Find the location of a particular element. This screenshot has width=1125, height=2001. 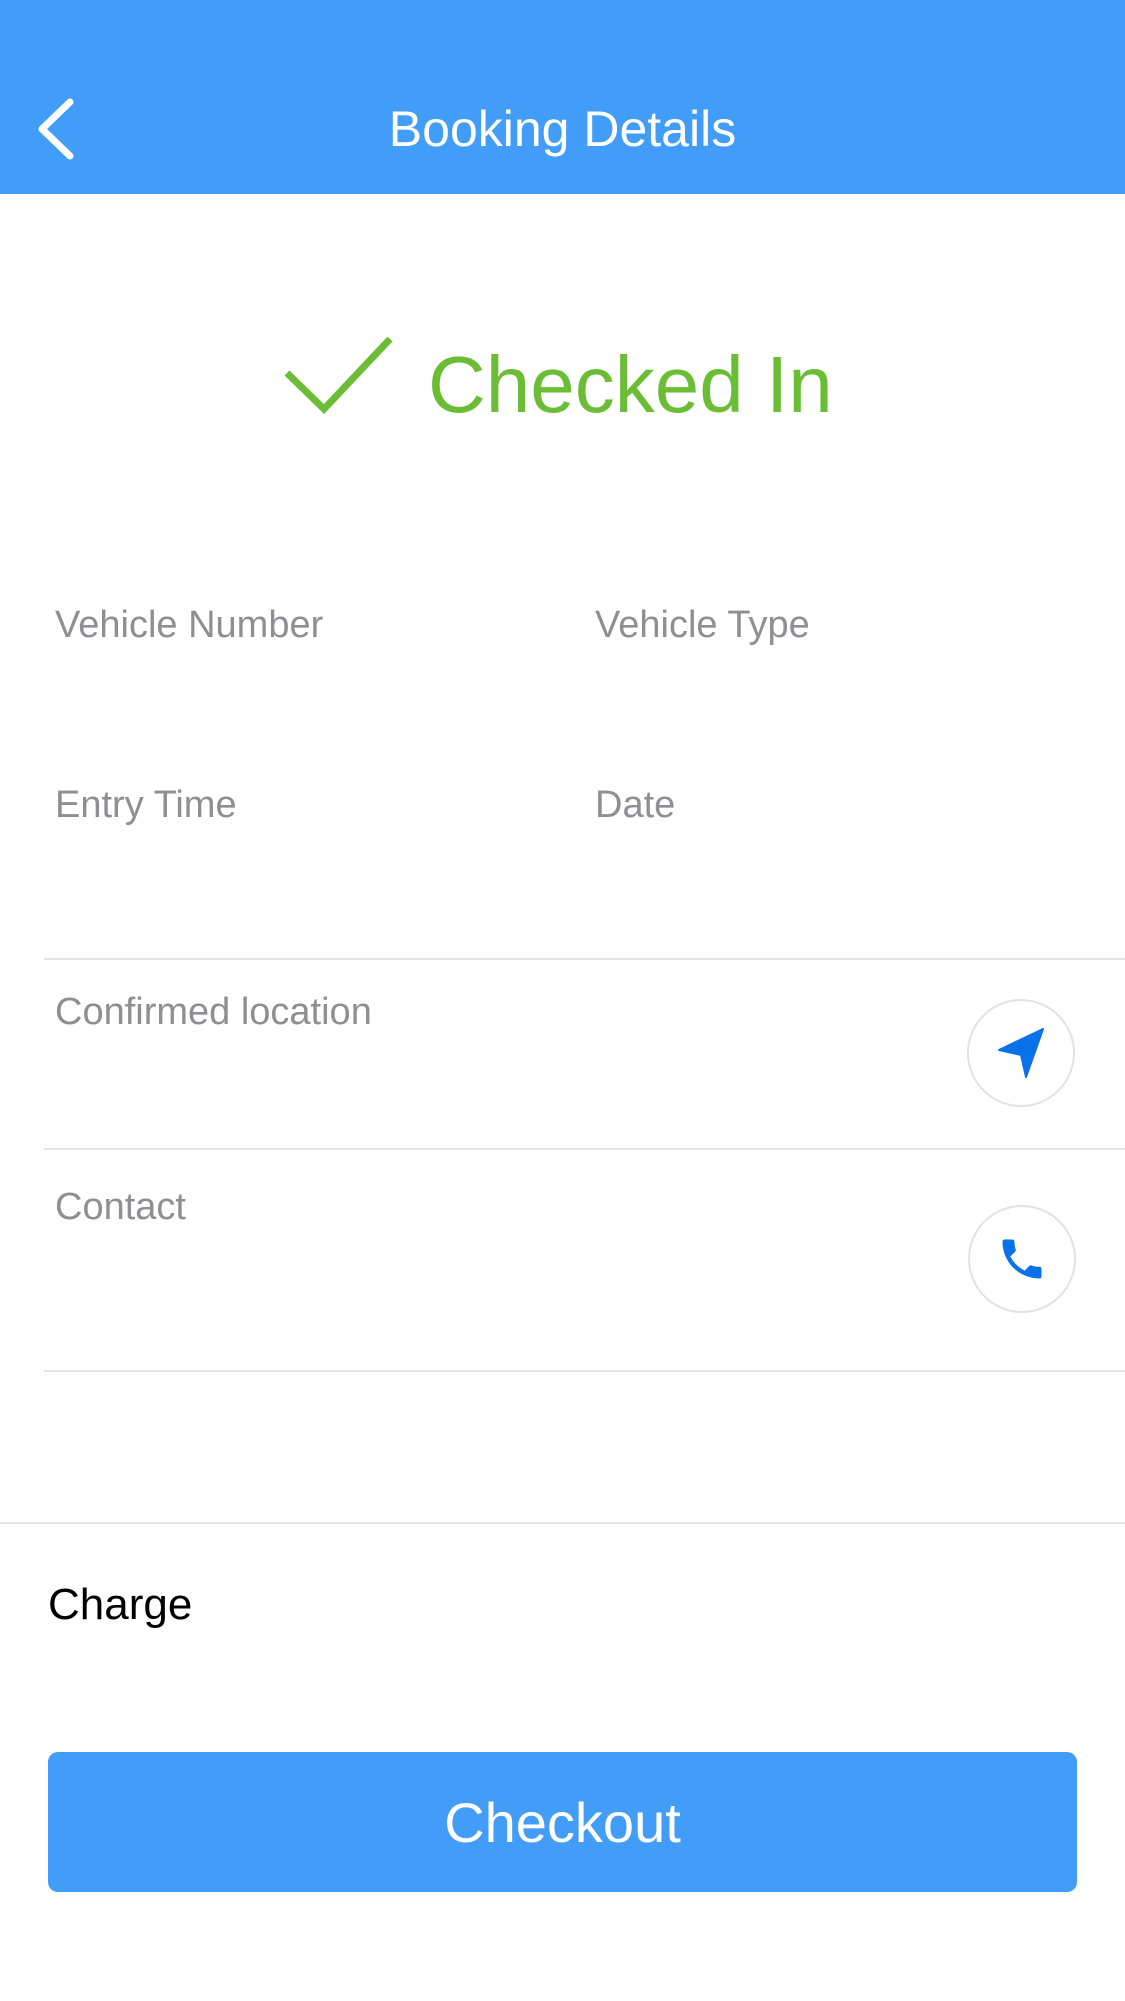

checkout-label: Checkout is located at coordinates (562, 1822).